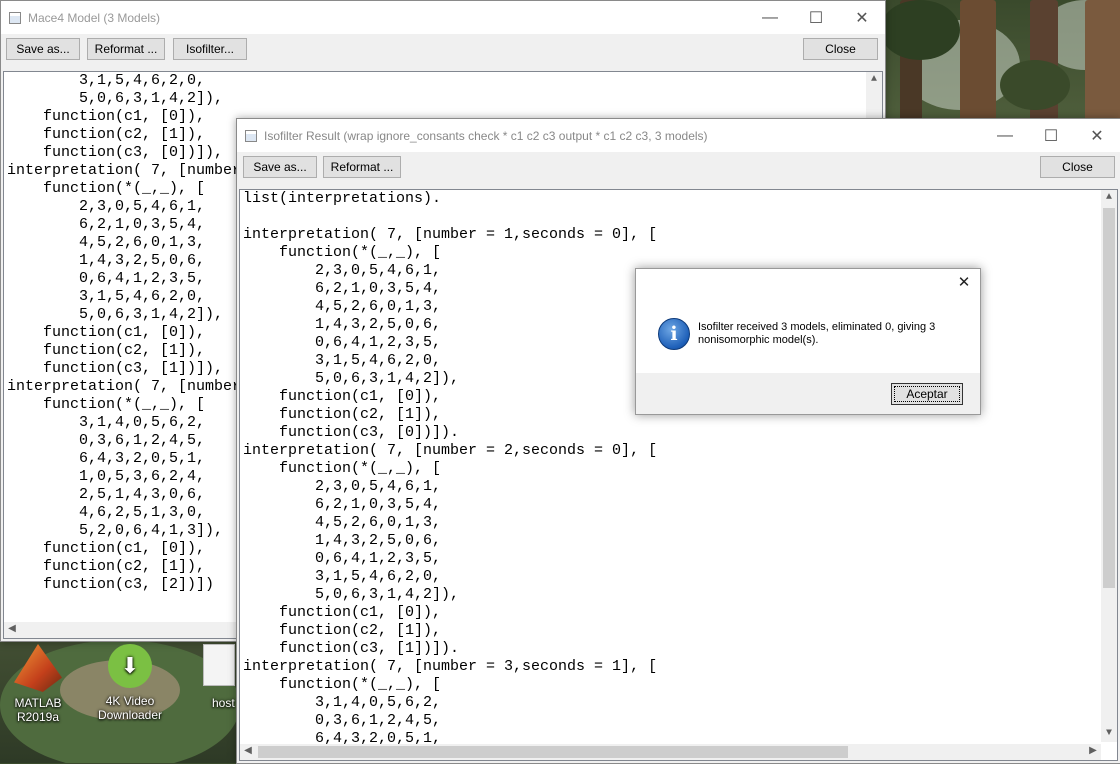 The image size is (1120, 764). I want to click on desktop-icon-4k-video: ⬇ 4K Video Downloader, so click(130, 683).